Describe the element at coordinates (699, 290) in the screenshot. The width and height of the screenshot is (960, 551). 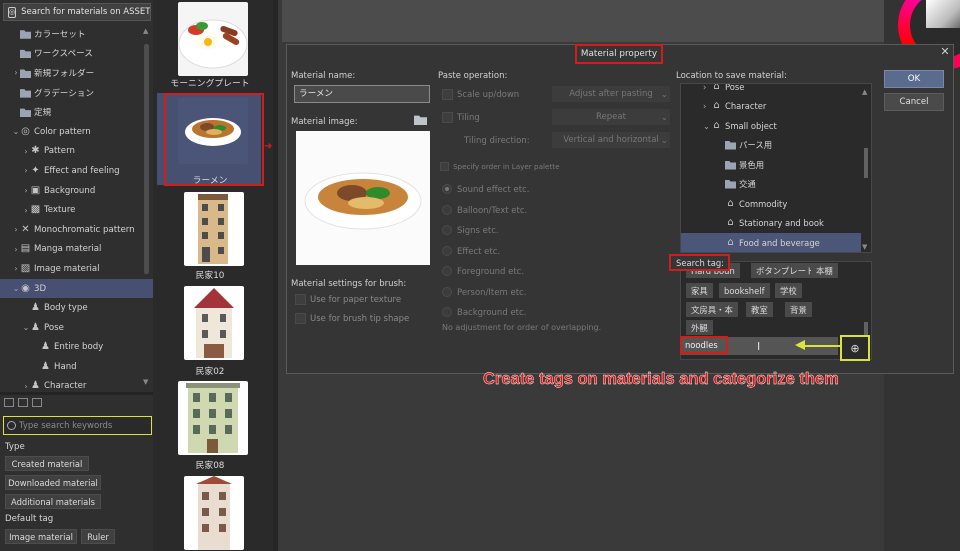
I see `tag-chip: 家具` at that location.